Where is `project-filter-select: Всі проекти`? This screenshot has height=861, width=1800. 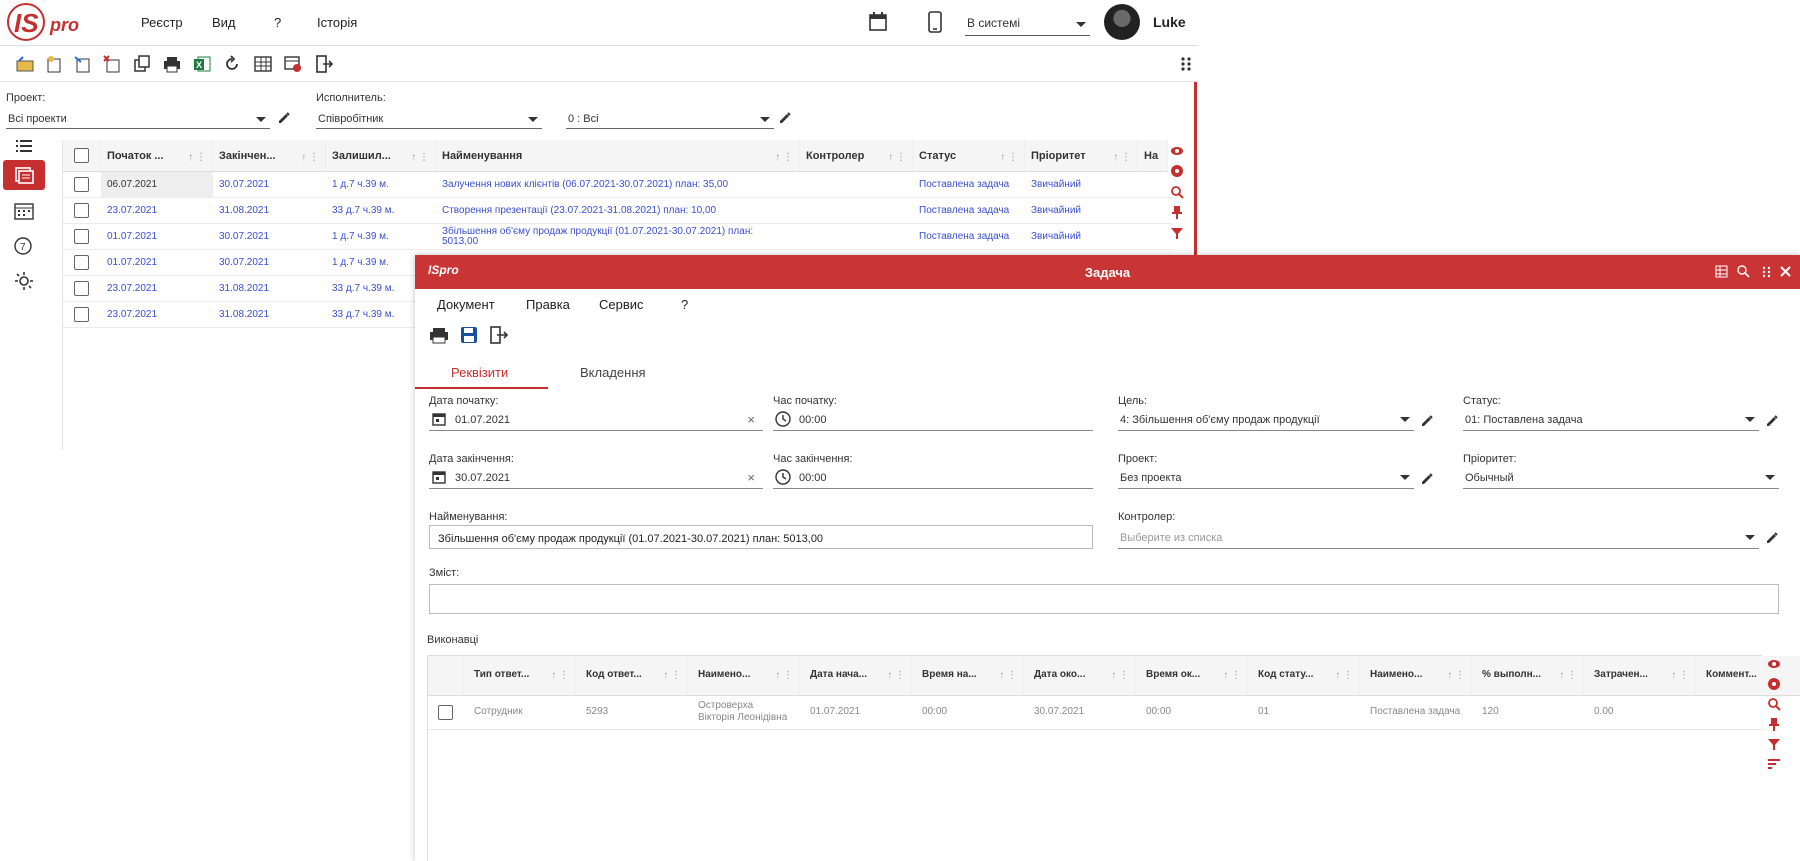
project-filter-select: Всі проекти is located at coordinates (138, 119).